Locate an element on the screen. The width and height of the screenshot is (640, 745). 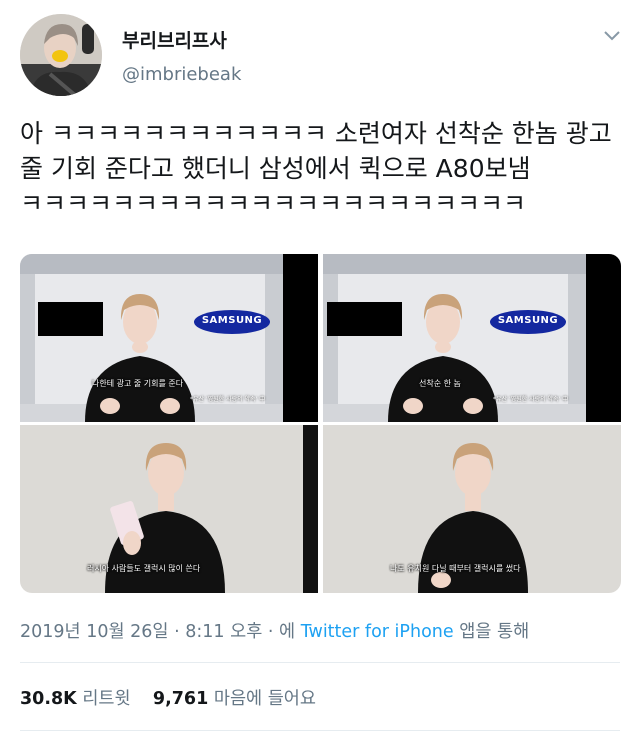
media-image-3: 러시아 사람들도 갤럭시 많이 쓴다 is located at coordinates (169, 509).